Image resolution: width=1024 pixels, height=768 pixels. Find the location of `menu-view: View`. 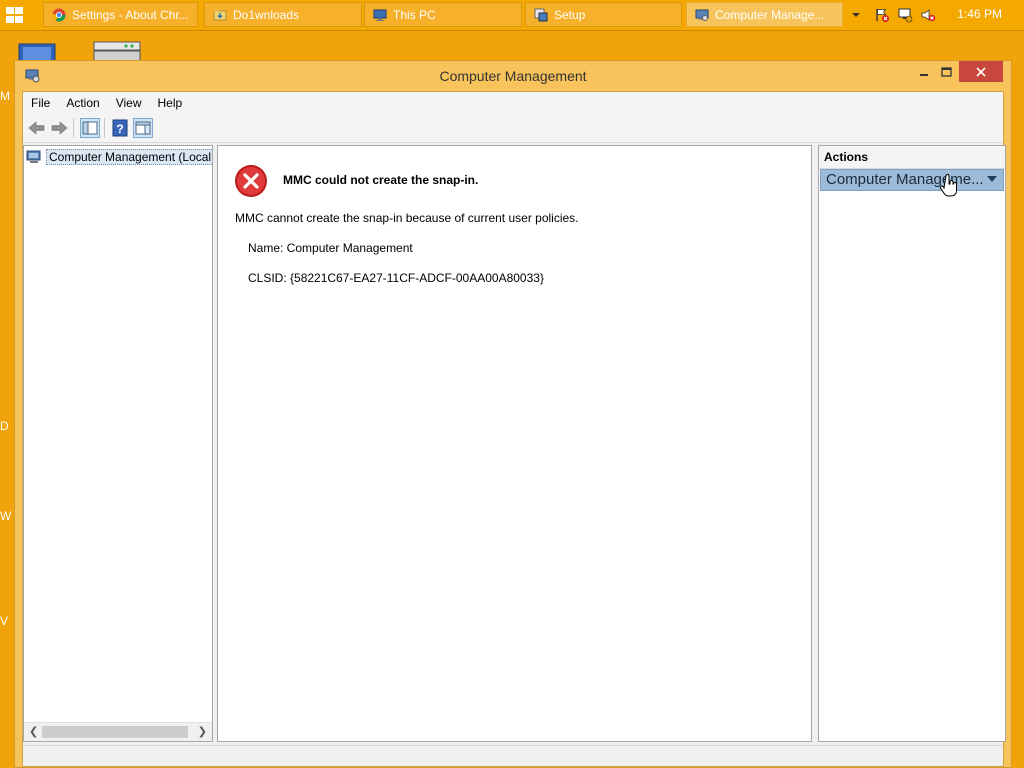

menu-view: View is located at coordinates (129, 103).